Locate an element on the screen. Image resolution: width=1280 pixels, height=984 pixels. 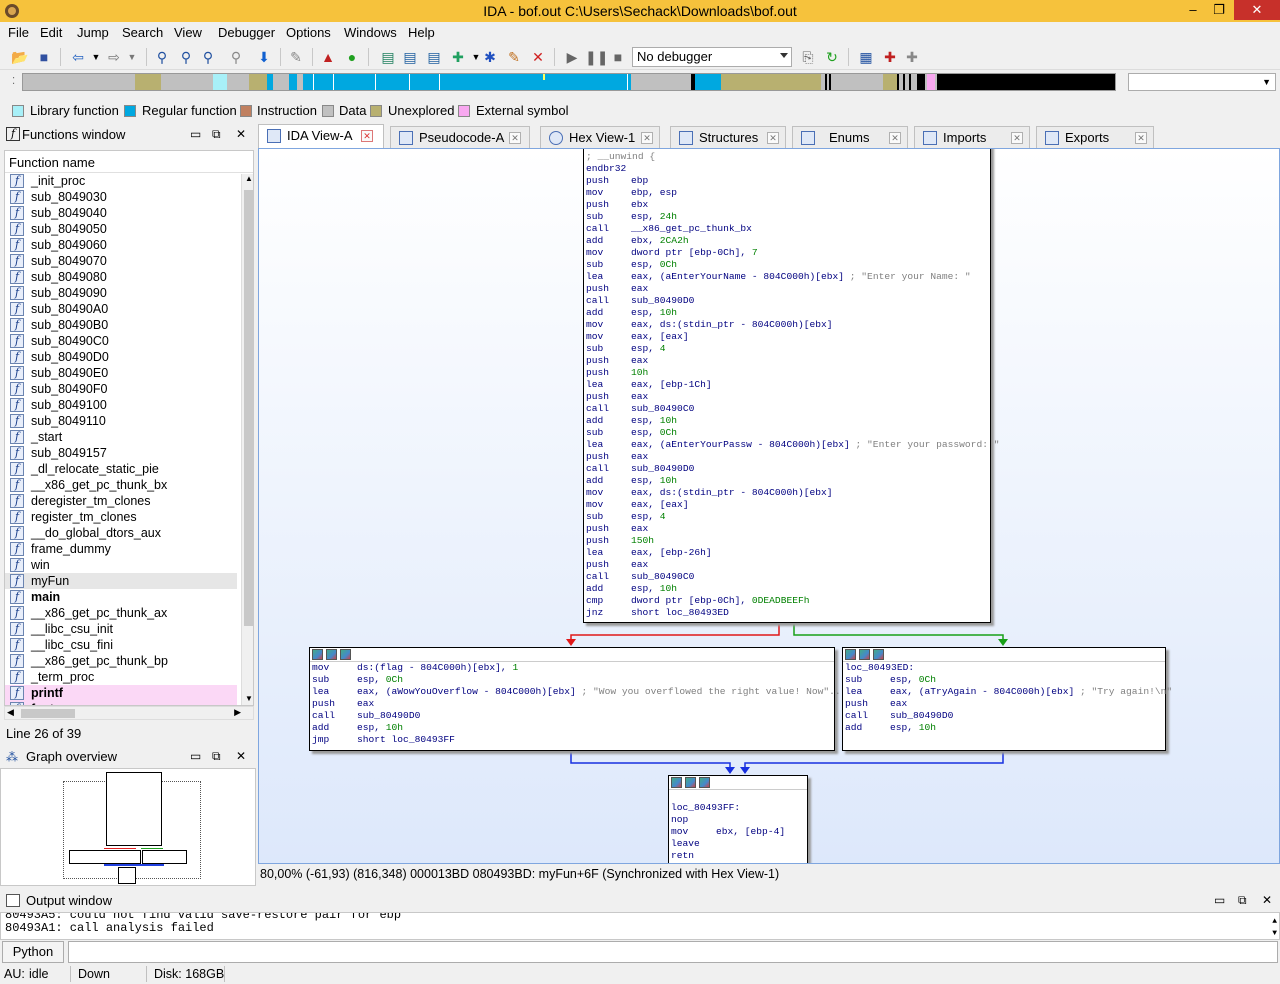
tab-ida-view-a: IDA View-A ✕ is located at coordinates (321, 136).